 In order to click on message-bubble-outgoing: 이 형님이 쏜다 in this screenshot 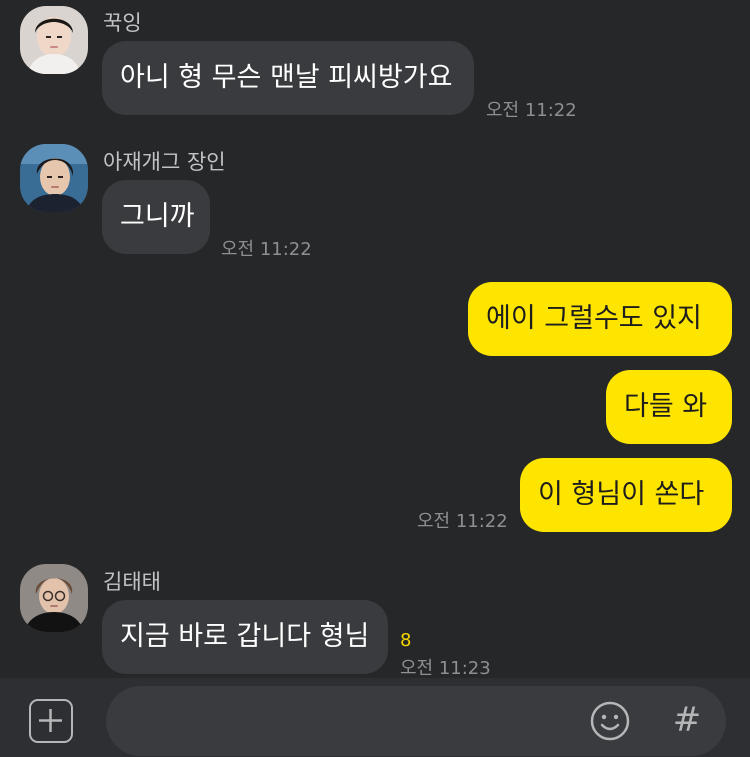, I will do `click(626, 495)`.